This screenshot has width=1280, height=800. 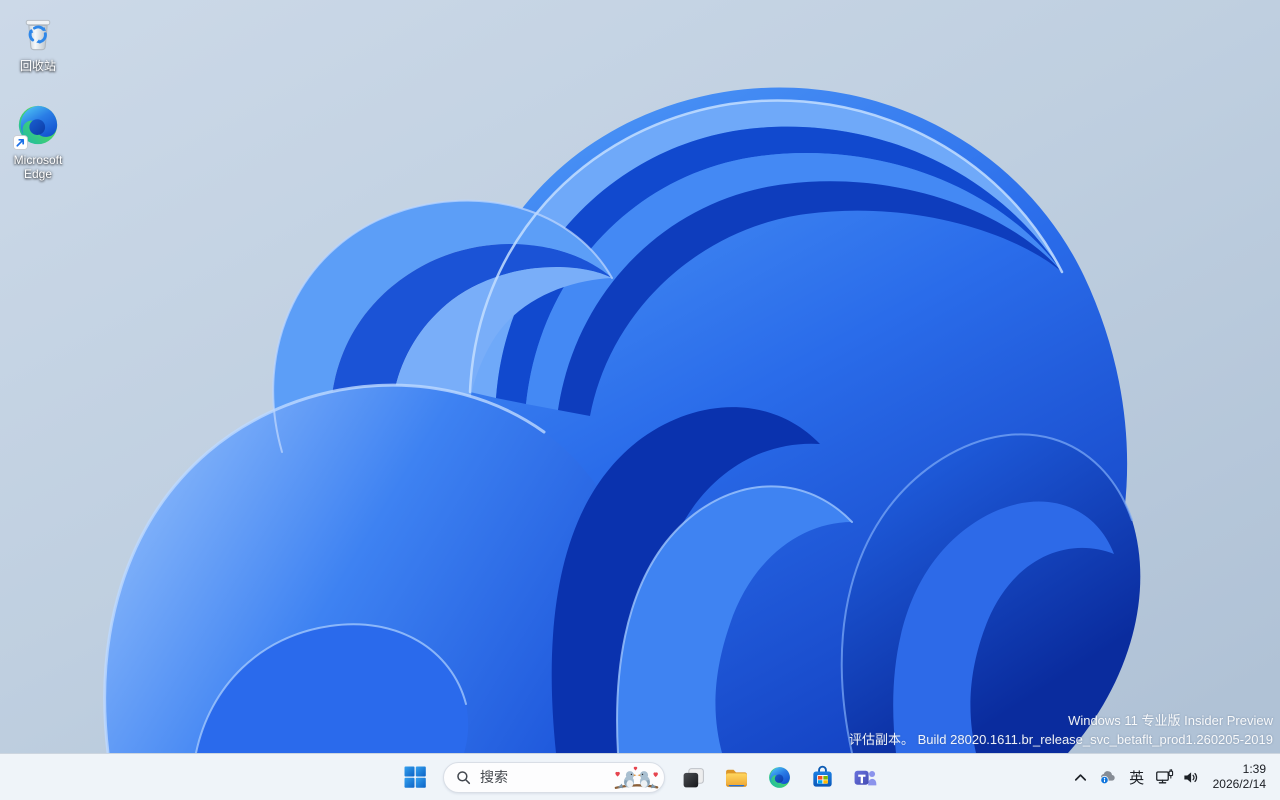 I want to click on file-explorer-button, so click(x=736, y=777).